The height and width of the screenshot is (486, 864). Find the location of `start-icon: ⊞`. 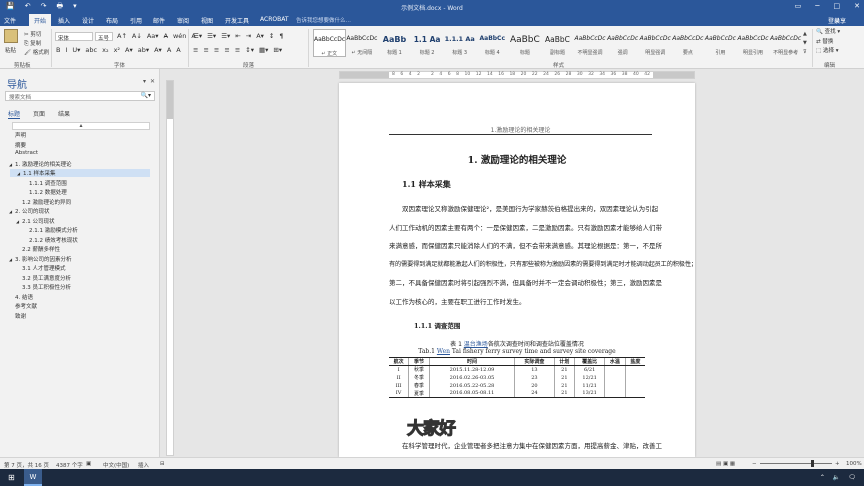

start-icon: ⊞ is located at coordinates (11, 477).